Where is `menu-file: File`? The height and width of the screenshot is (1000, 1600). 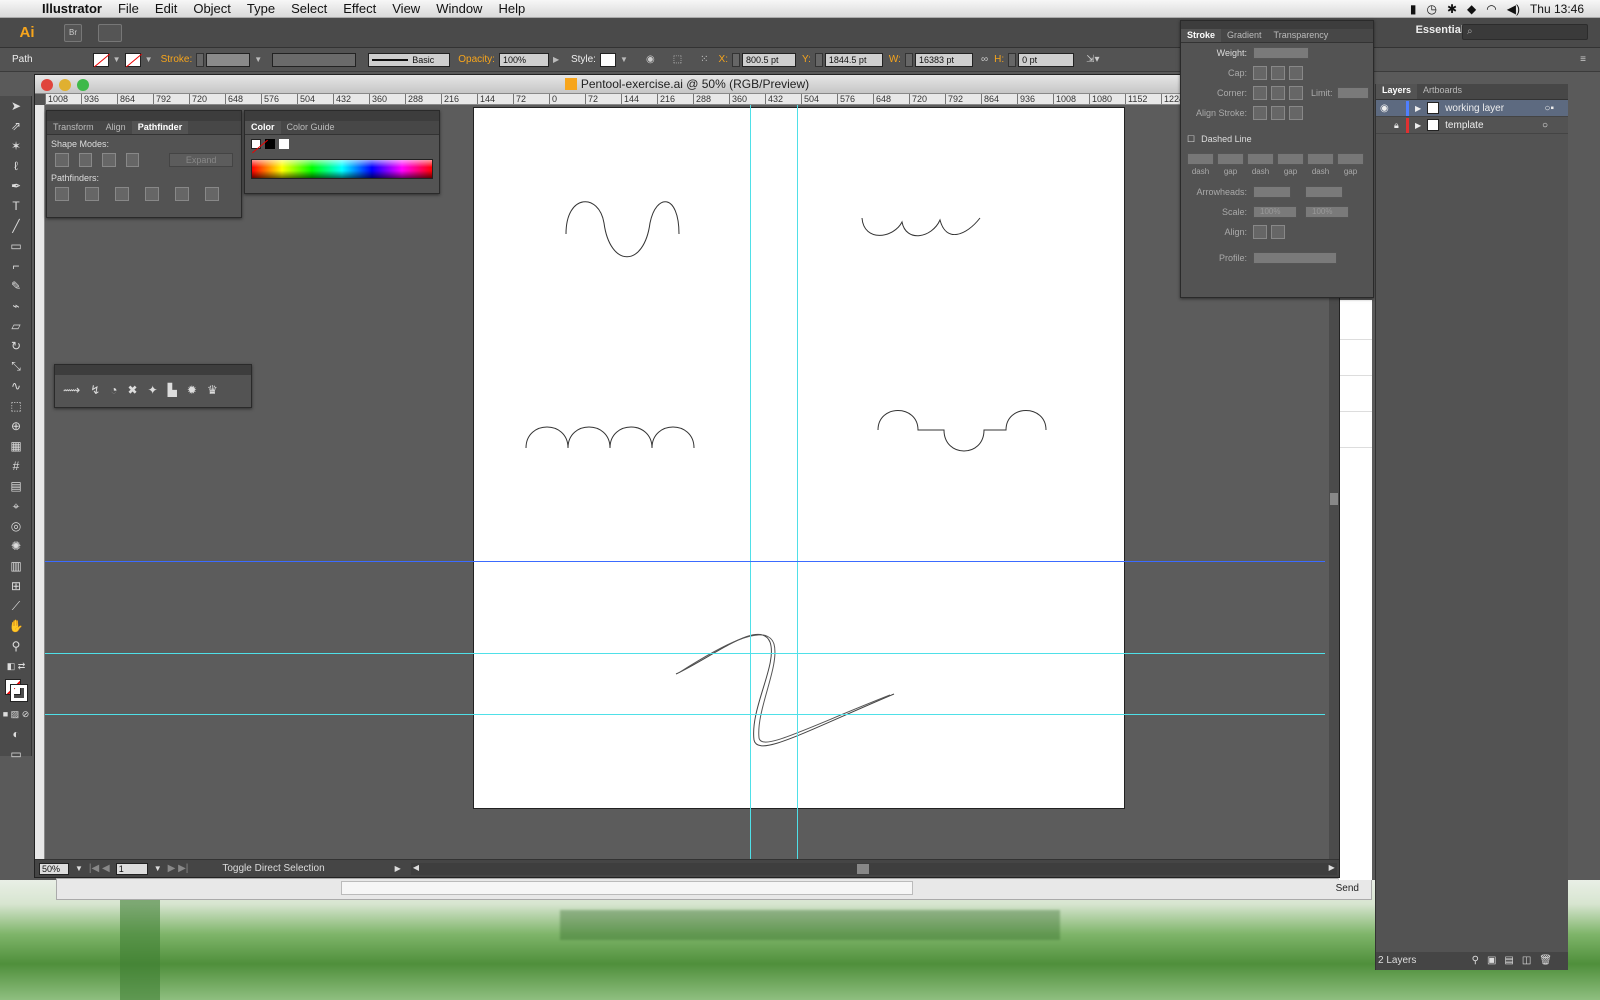 menu-file: File is located at coordinates (128, 8).